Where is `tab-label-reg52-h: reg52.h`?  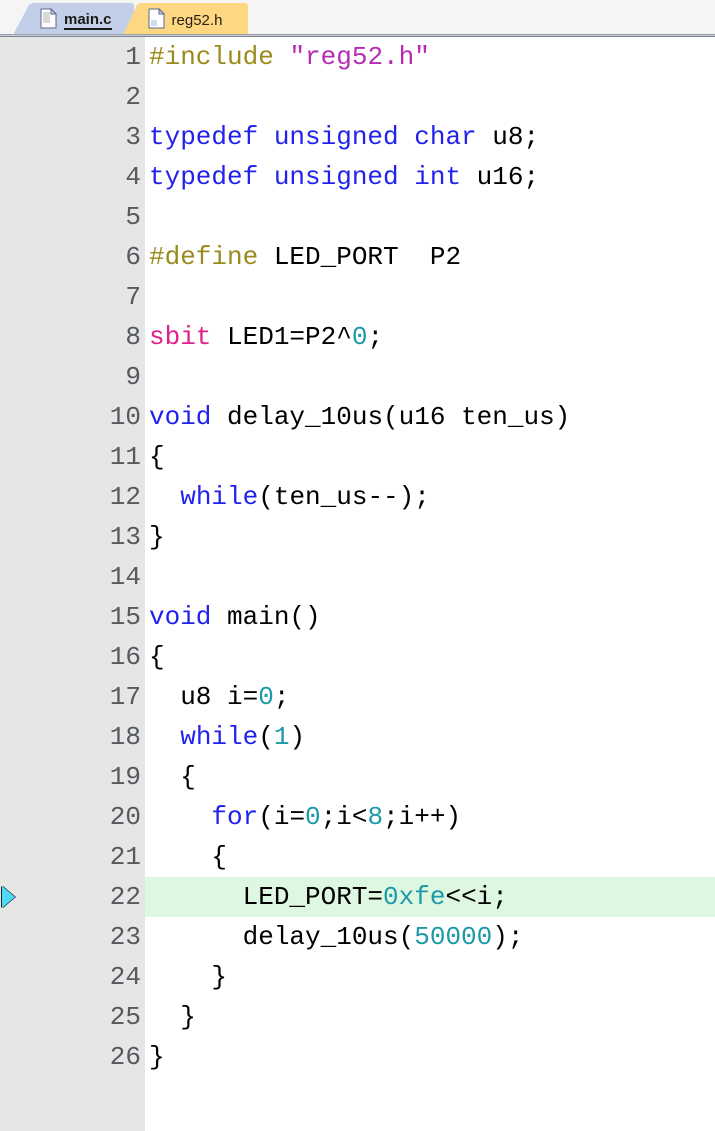
tab-label-reg52-h: reg52.h is located at coordinates (197, 20).